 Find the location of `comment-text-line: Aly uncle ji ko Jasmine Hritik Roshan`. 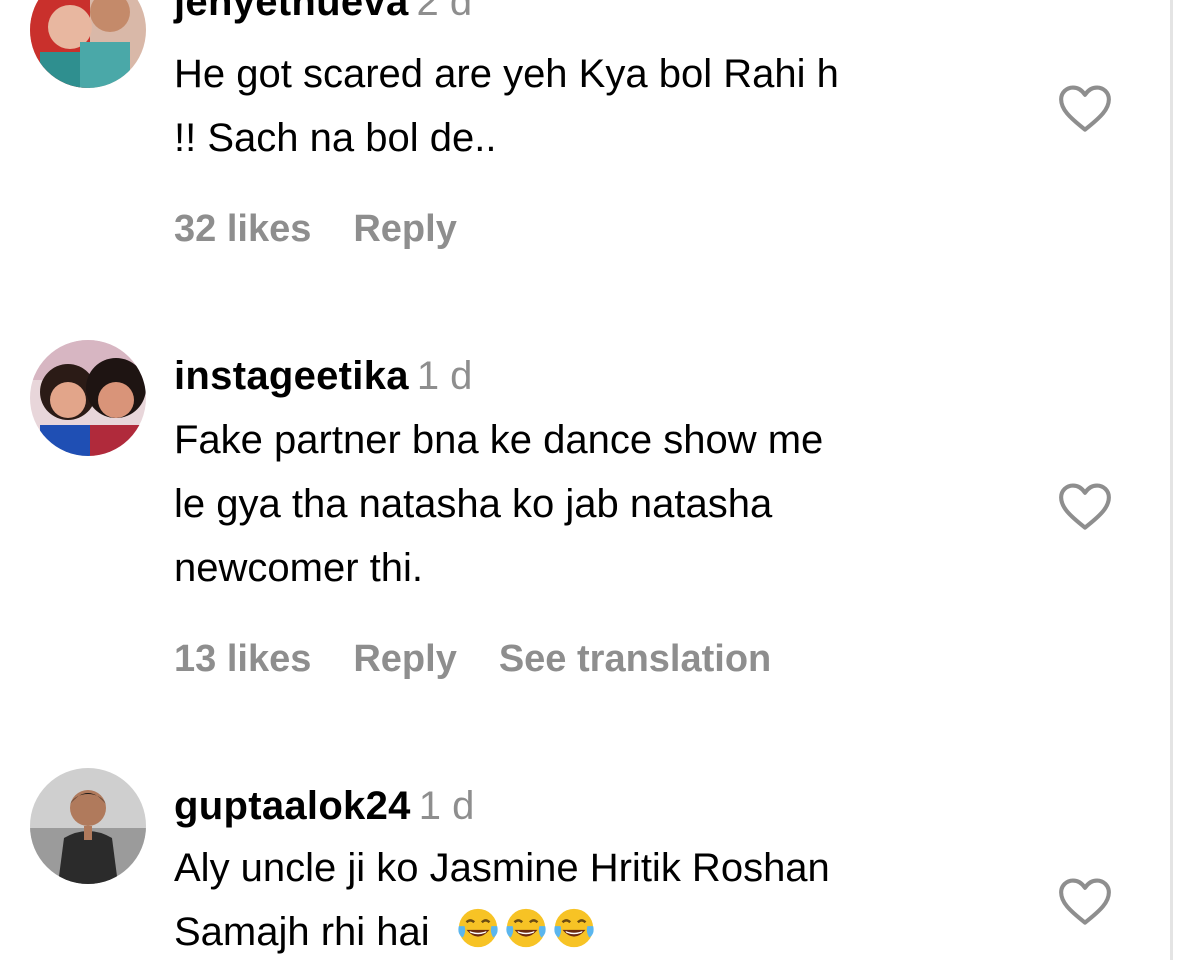

comment-text-line: Aly uncle ji ko Jasmine Hritik Roshan is located at coordinates (502, 868).